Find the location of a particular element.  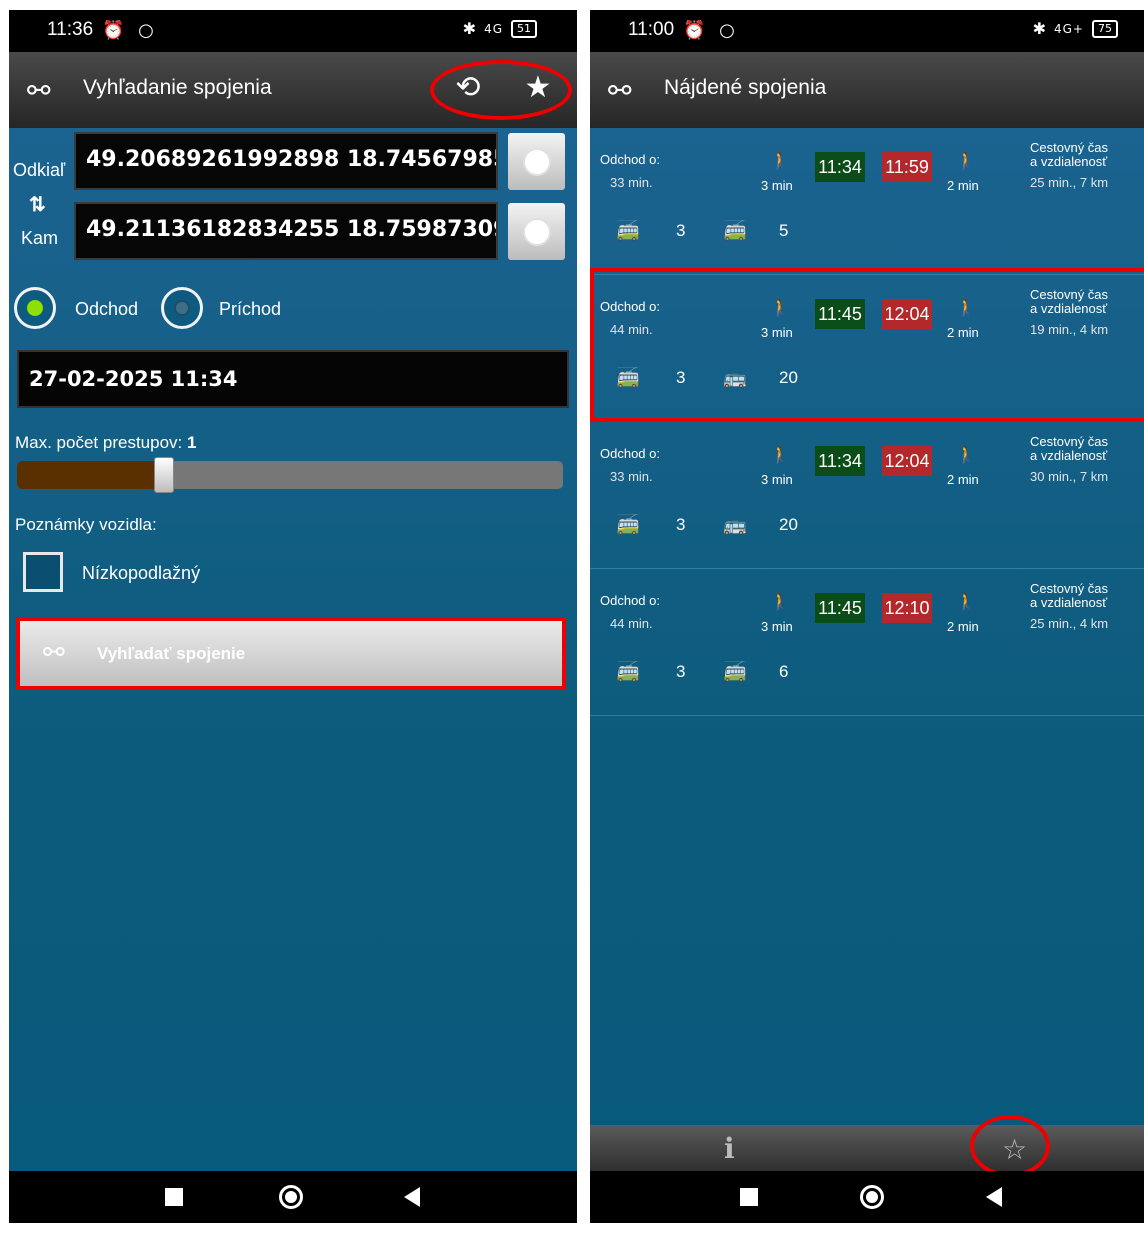

line-number: 20 is located at coordinates (788, 524).